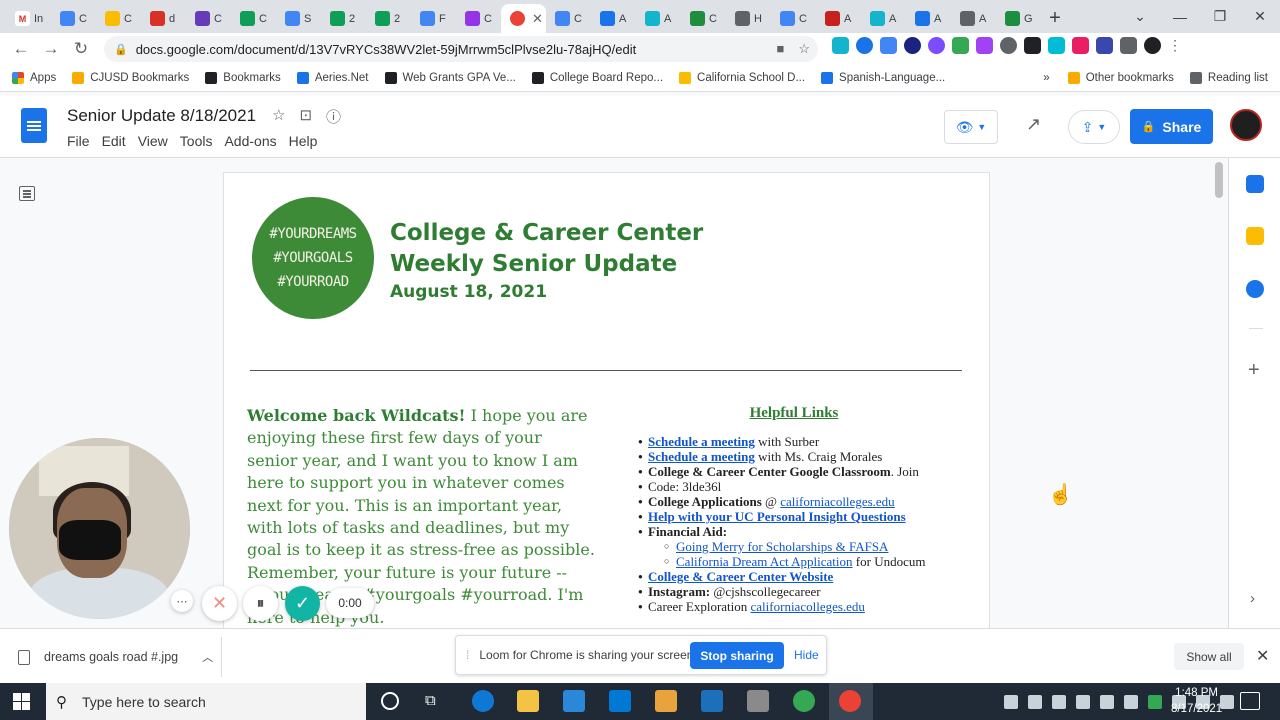  I want to click on chrome-icon, so click(804, 701).